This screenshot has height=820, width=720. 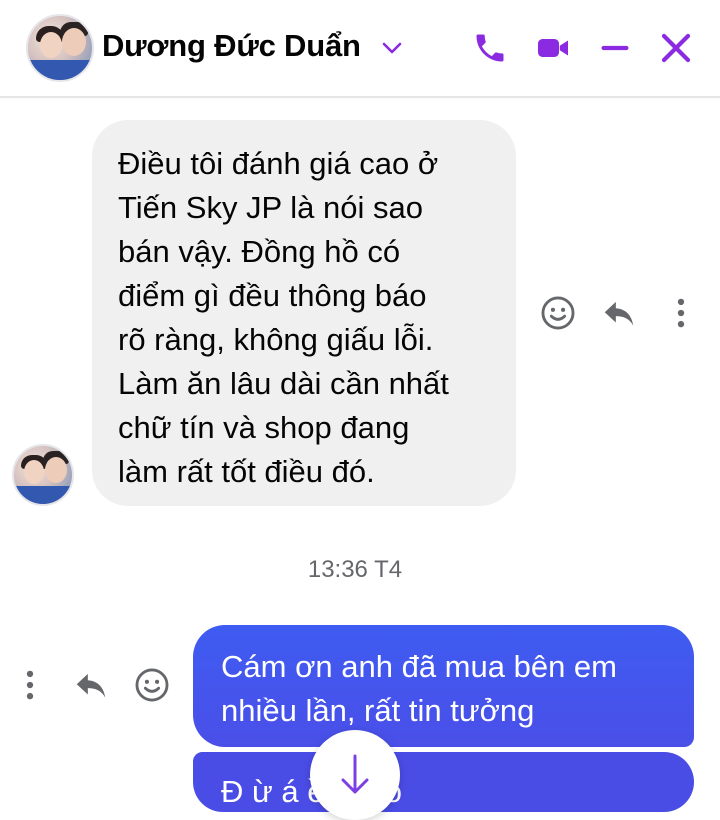 What do you see at coordinates (43, 475) in the screenshot?
I see `sender-avatar` at bounding box center [43, 475].